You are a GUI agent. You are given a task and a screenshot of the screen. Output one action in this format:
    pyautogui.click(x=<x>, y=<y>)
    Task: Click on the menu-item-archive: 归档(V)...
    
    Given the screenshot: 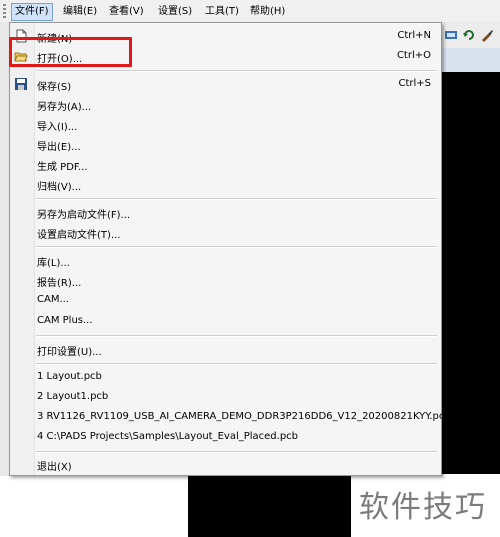 What is the action you would take?
    pyautogui.click(x=225, y=184)
    